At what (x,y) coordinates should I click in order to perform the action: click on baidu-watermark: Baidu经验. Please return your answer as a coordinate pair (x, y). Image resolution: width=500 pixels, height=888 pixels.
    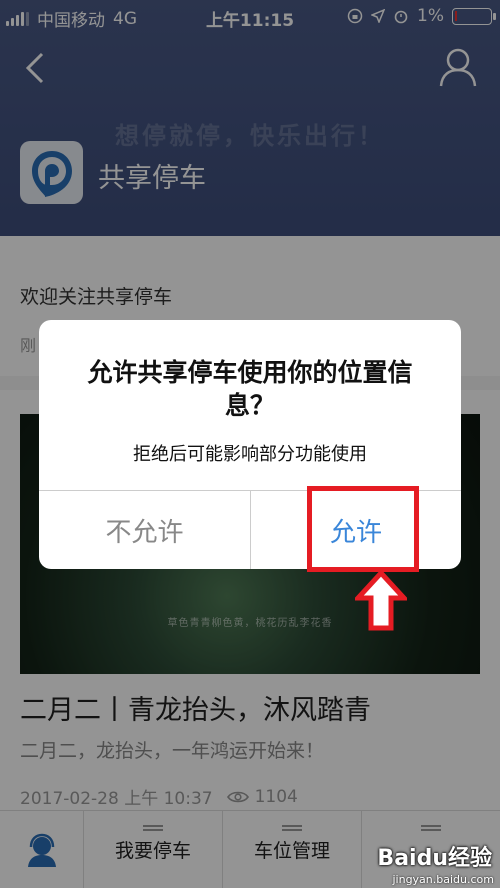
    Looking at the image, I should click on (434, 858).